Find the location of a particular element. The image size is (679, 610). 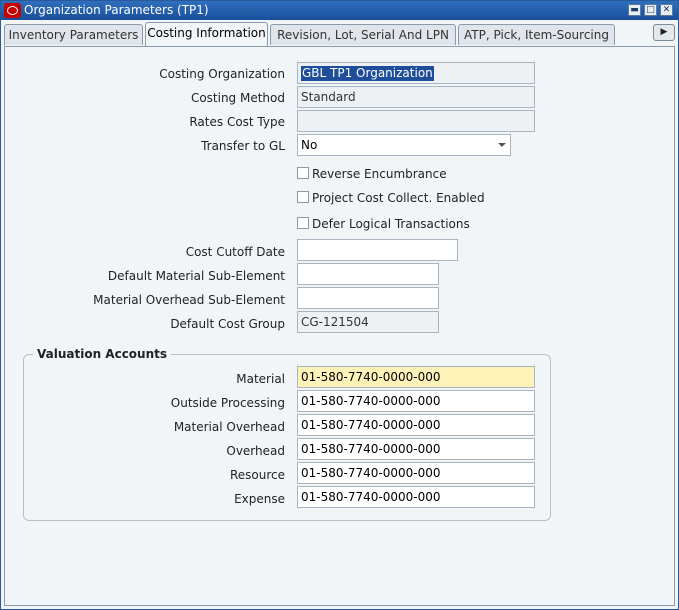

cost-cutoff-date-field is located at coordinates (377, 250).